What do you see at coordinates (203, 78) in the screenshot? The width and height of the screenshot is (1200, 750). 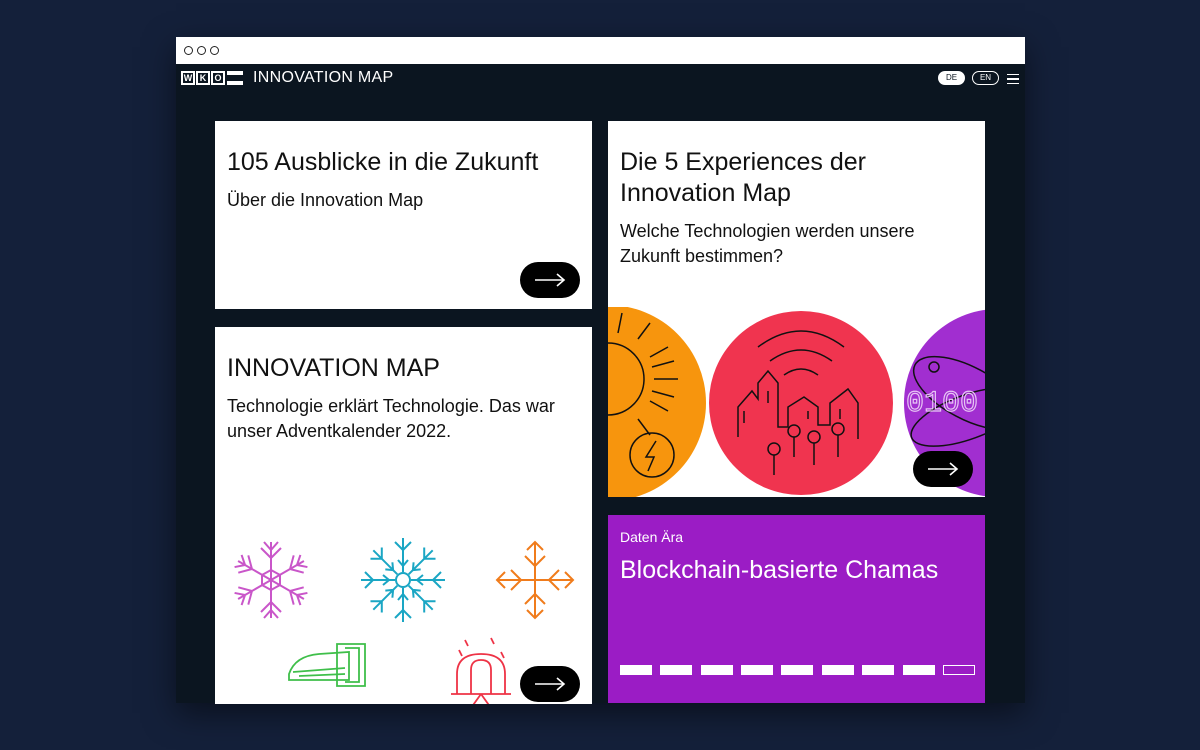 I see `logo-letter: K` at bounding box center [203, 78].